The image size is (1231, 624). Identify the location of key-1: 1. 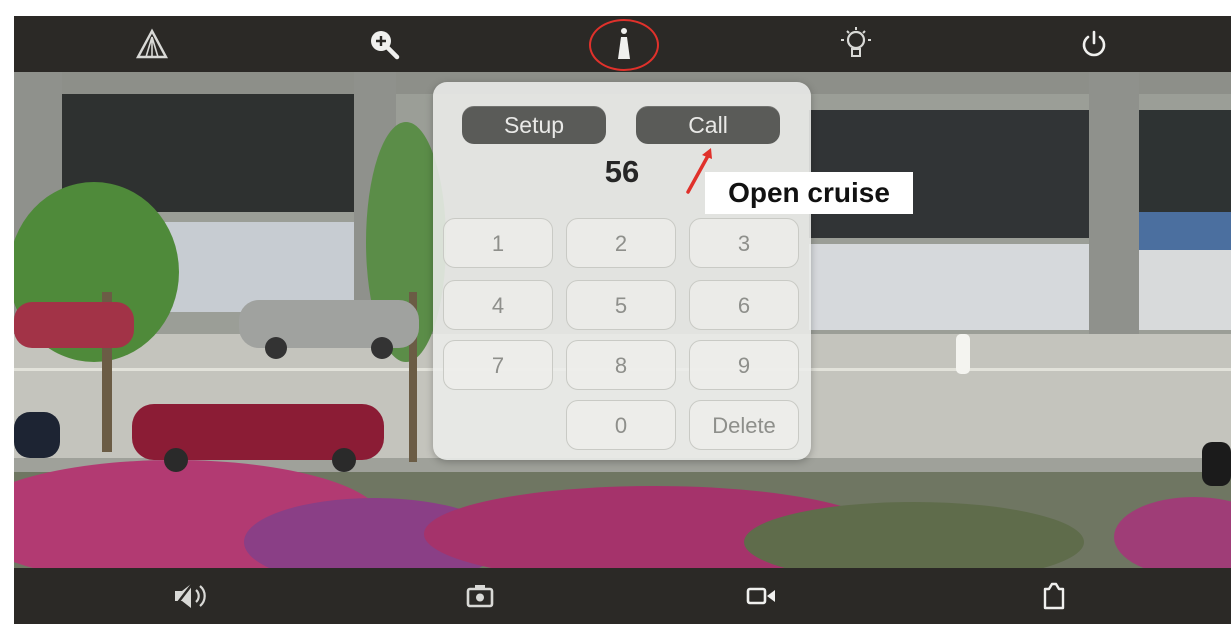
(498, 243).